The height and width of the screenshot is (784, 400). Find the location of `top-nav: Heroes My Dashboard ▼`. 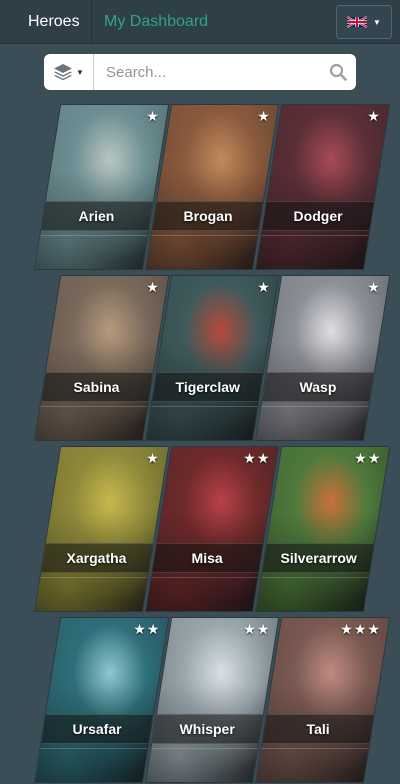

top-nav: Heroes My Dashboard ▼ is located at coordinates (200, 22).